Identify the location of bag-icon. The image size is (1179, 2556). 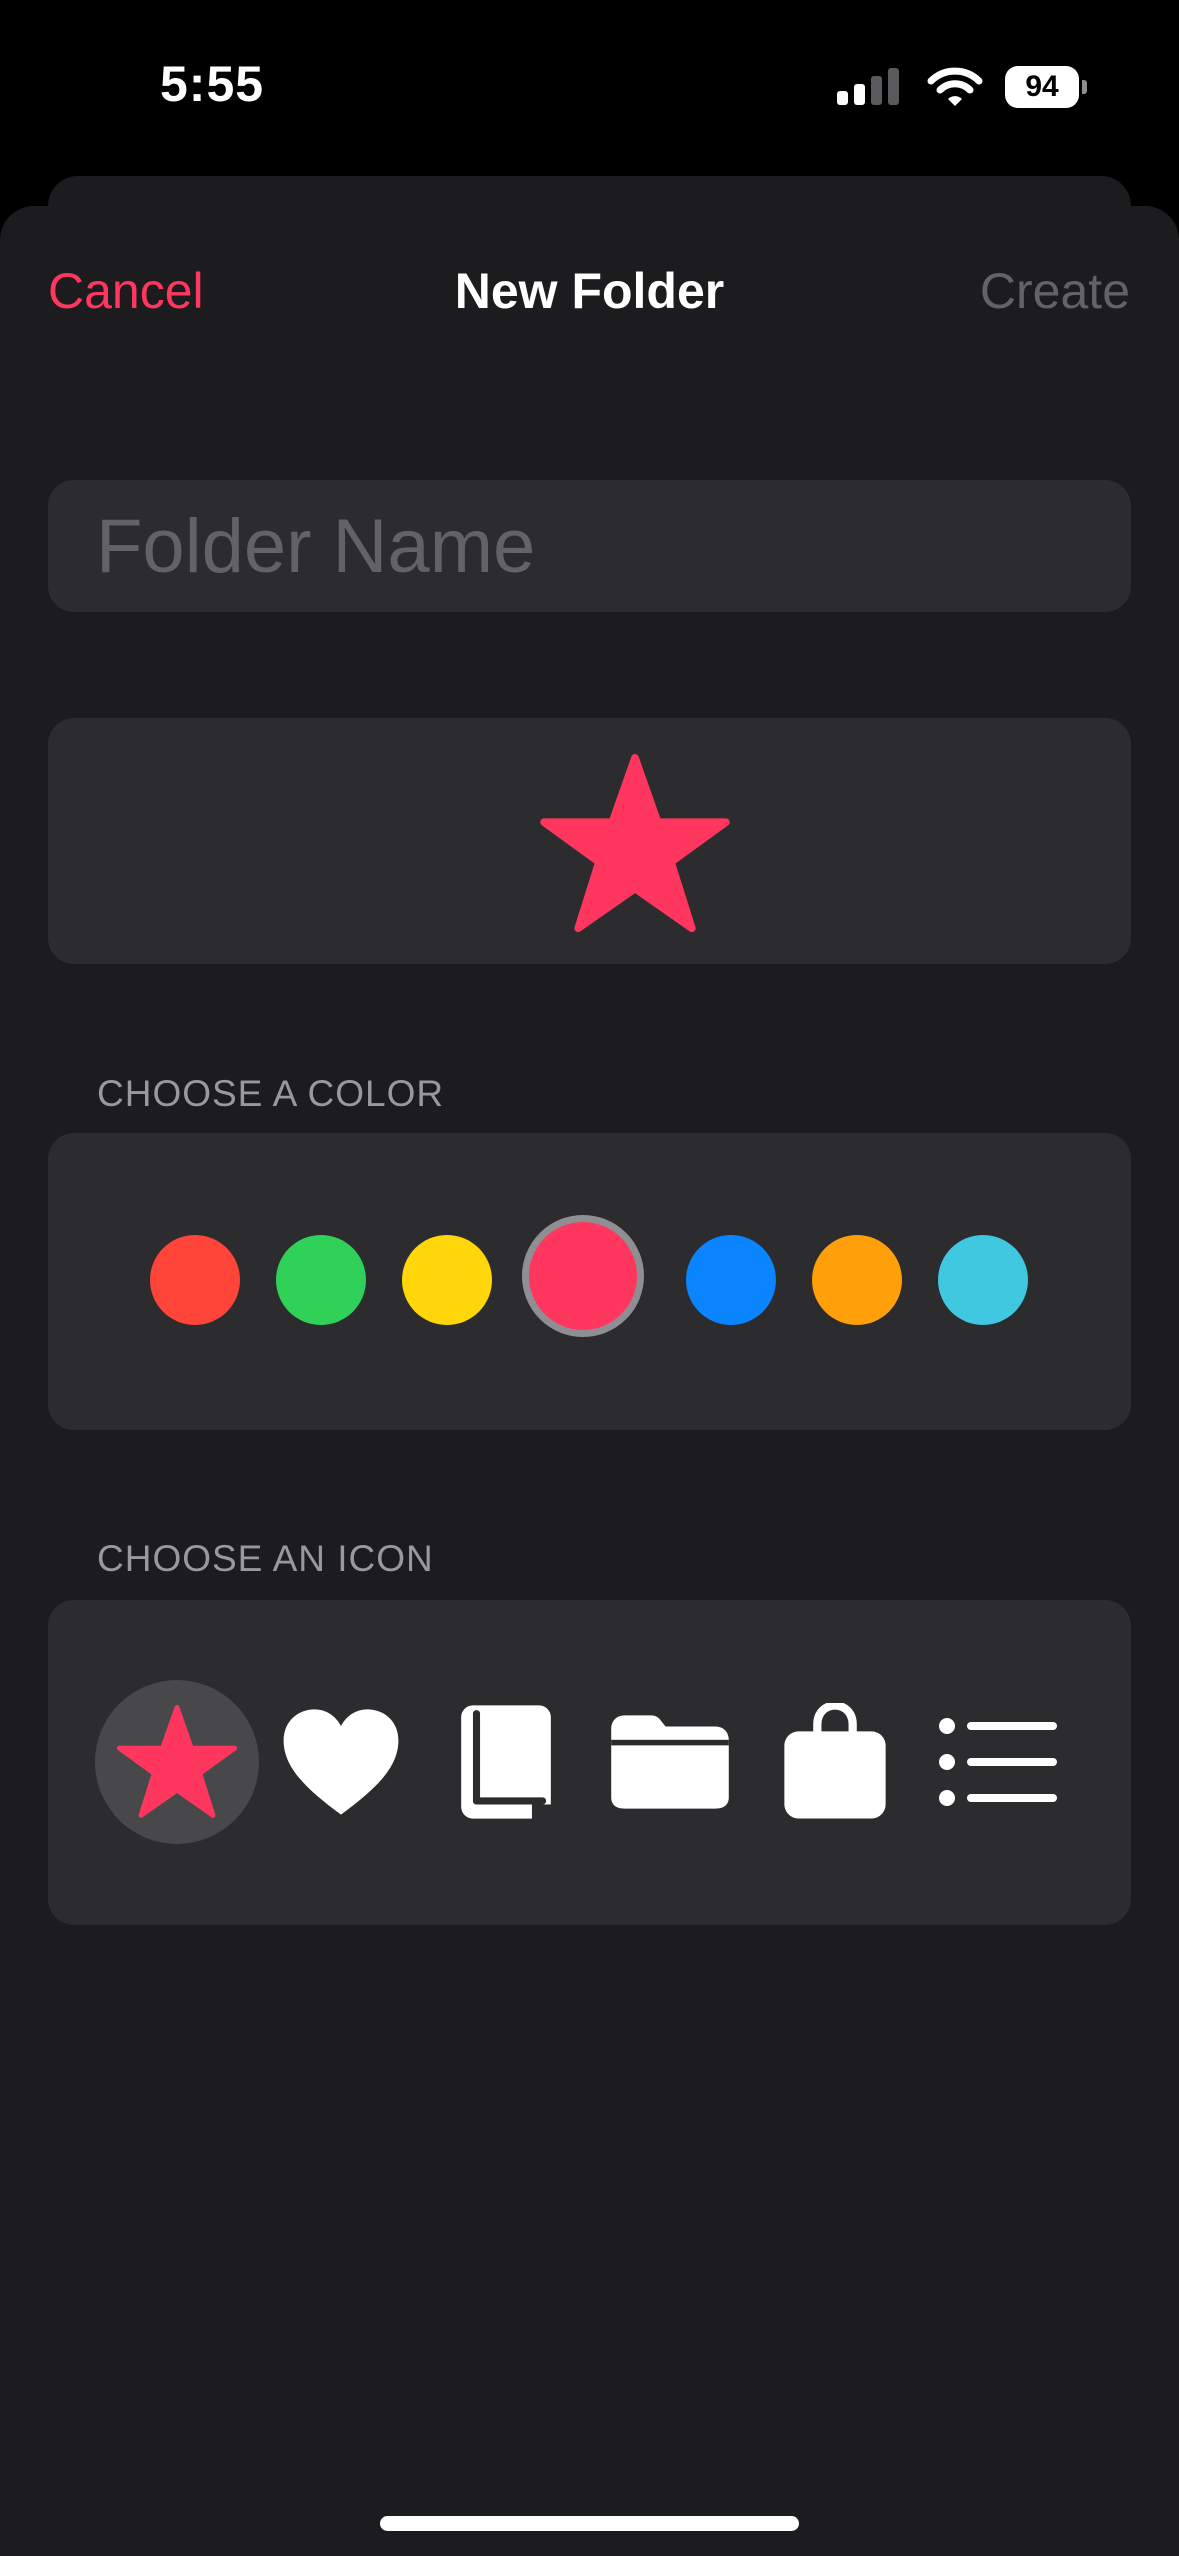
(835, 1761).